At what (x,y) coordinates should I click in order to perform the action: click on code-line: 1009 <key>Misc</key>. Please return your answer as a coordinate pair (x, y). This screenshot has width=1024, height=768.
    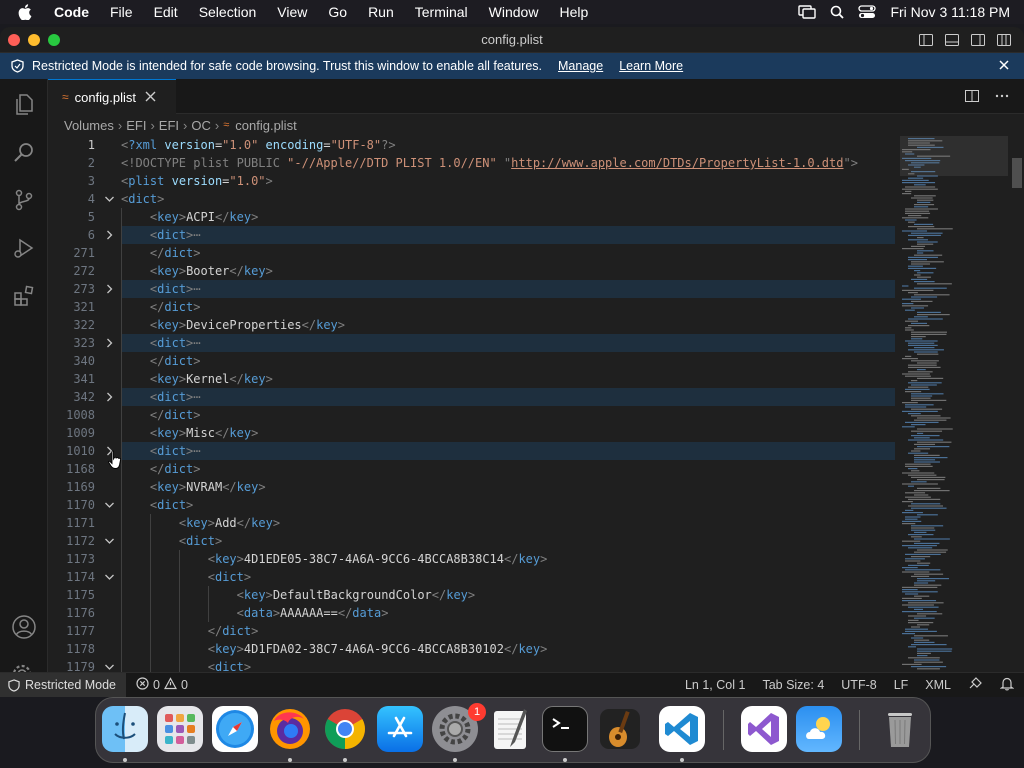
    Looking at the image, I should click on (473, 433).